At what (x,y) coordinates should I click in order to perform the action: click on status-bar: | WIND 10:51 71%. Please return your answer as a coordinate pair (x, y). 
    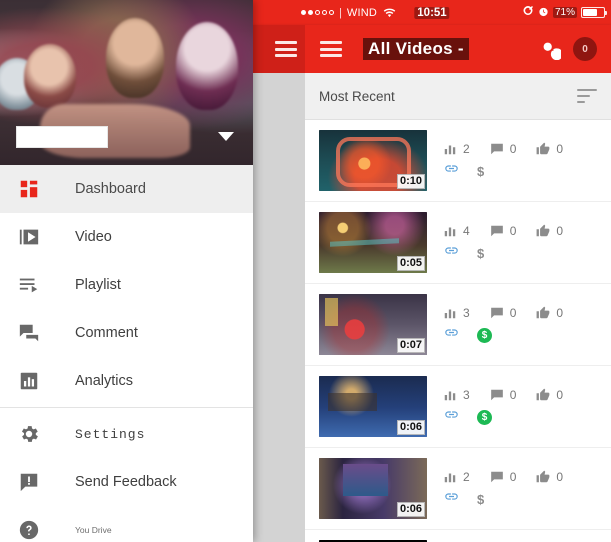
    Looking at the image, I should click on (432, 12).